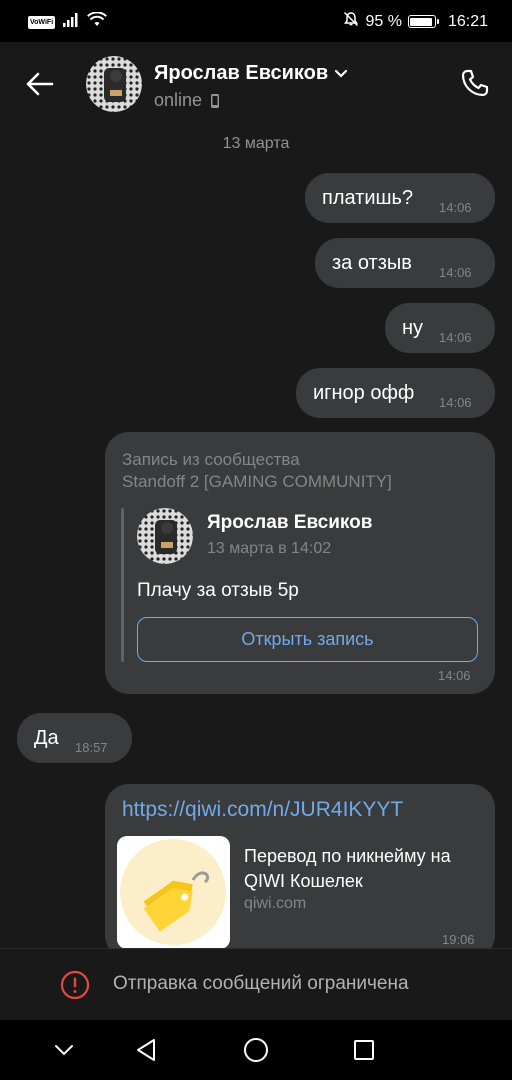  I want to click on avatar, so click(114, 84).